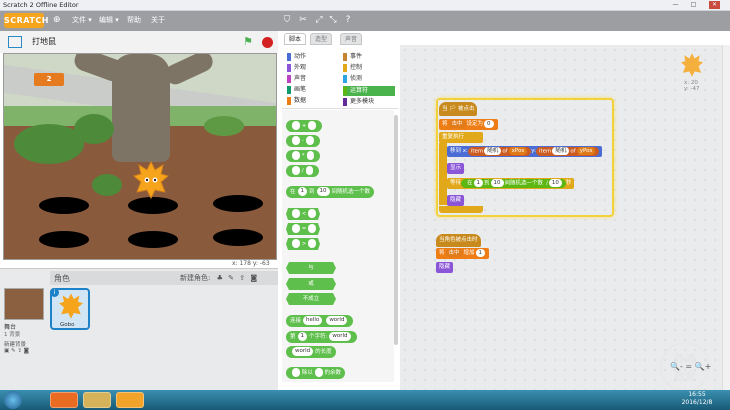 The image size is (730, 410). Describe the element at coordinates (304, 126) in the screenshot. I see `block-add: +` at that location.